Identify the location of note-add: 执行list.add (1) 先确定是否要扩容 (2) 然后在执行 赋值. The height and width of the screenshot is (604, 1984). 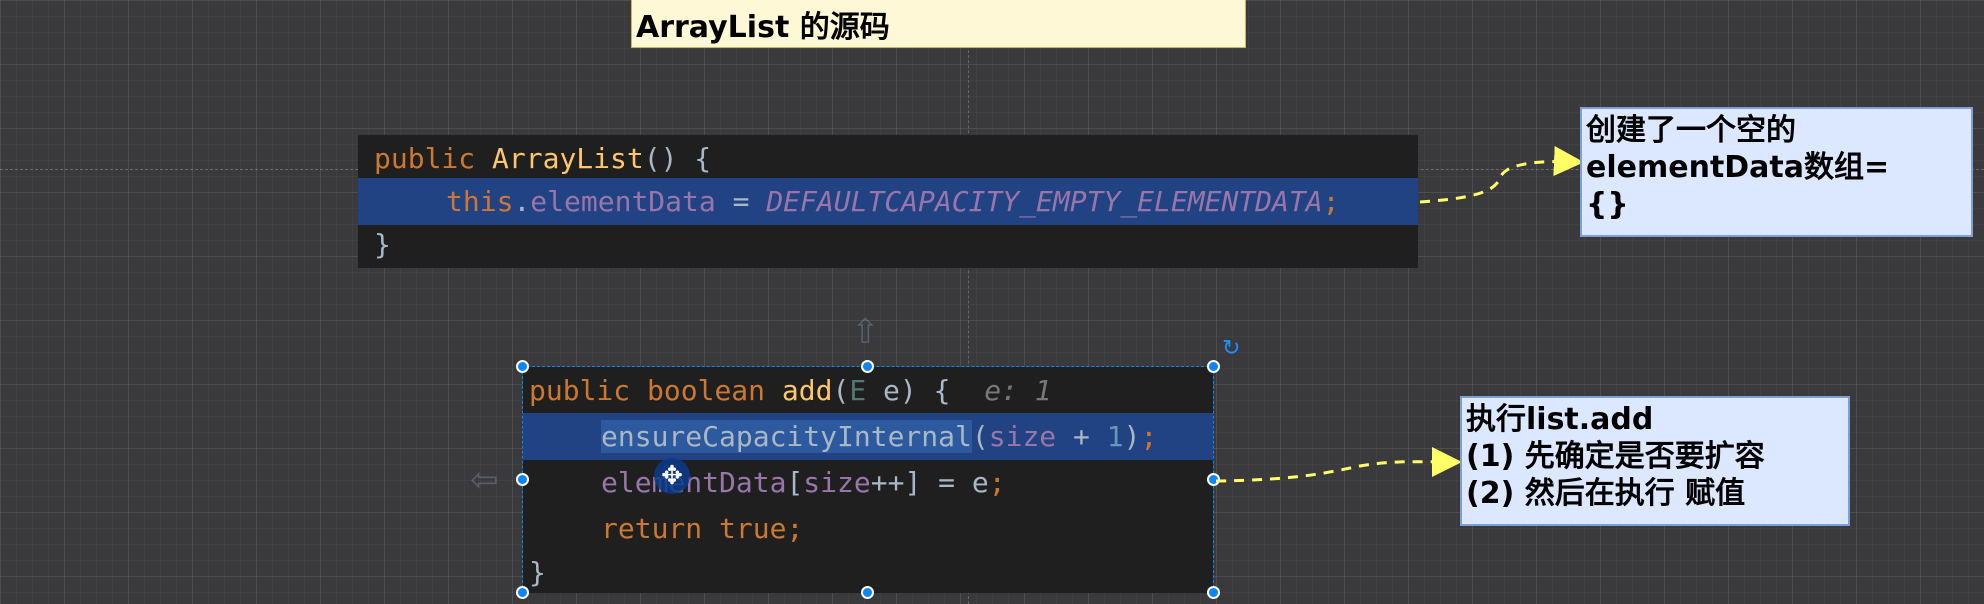
(1655, 461).